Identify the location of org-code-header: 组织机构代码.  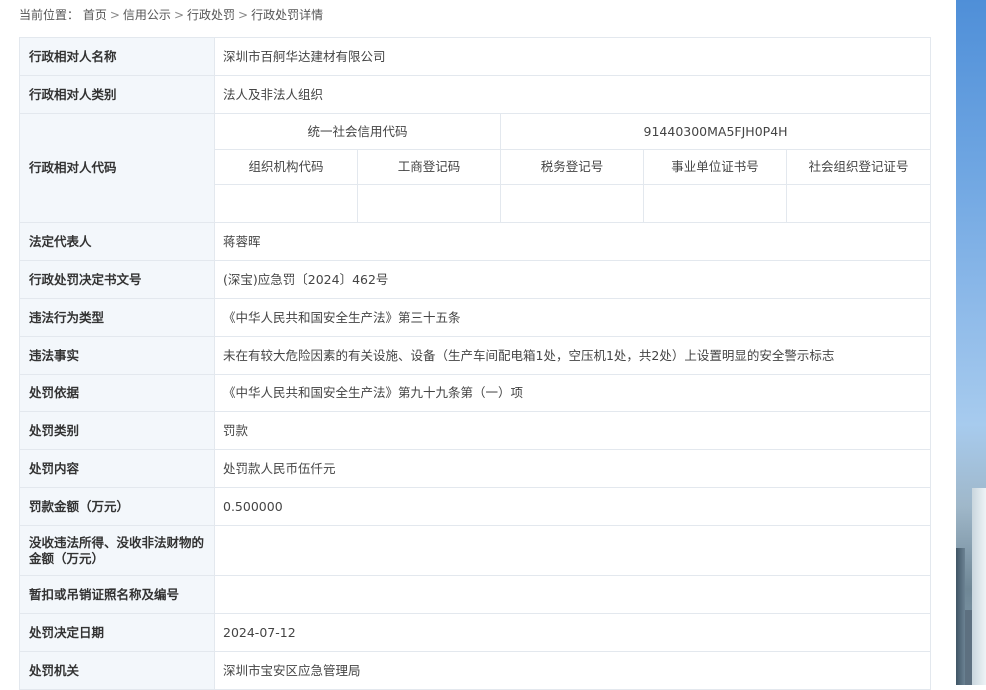
(286, 167).